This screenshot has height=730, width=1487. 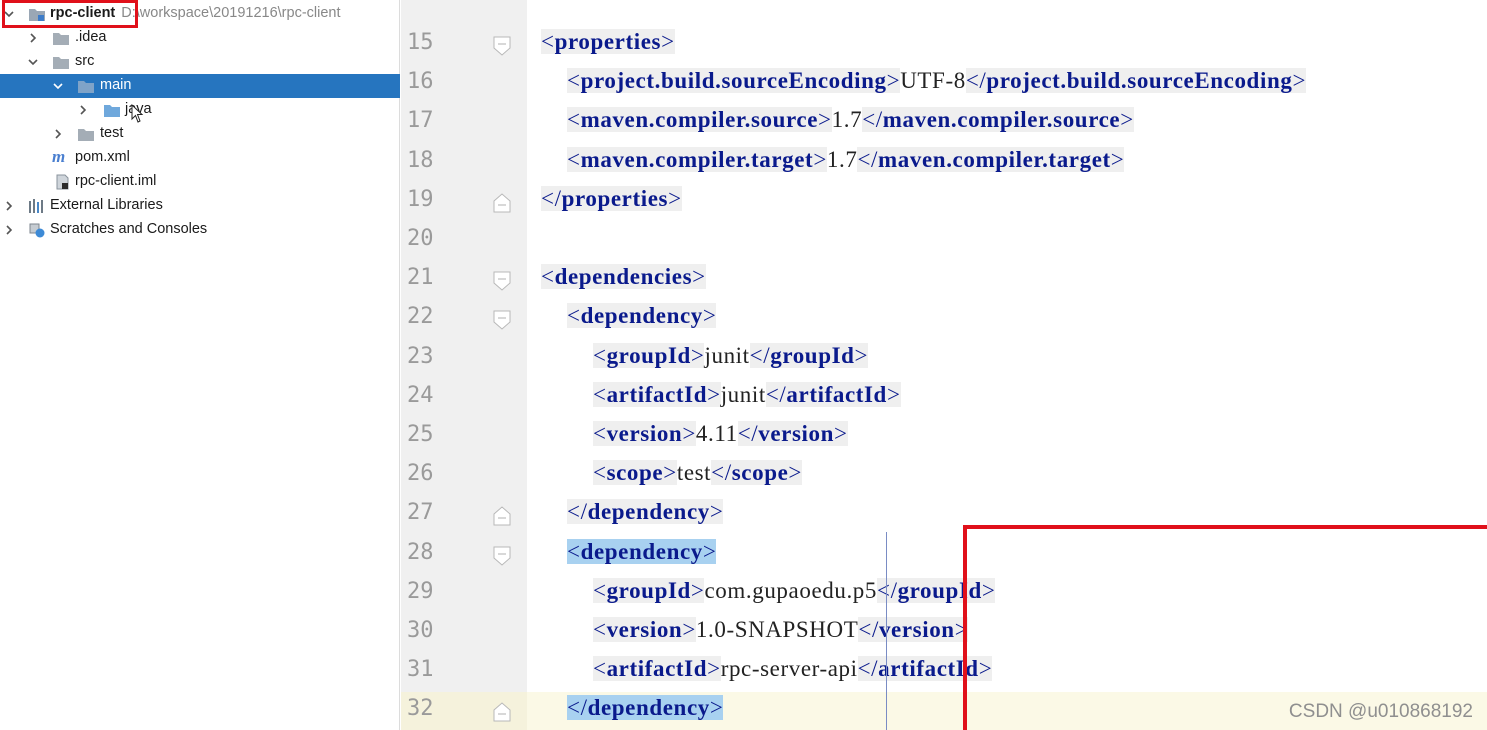 I want to click on xml-open-tag: <dependencies>, so click(x=623, y=276).